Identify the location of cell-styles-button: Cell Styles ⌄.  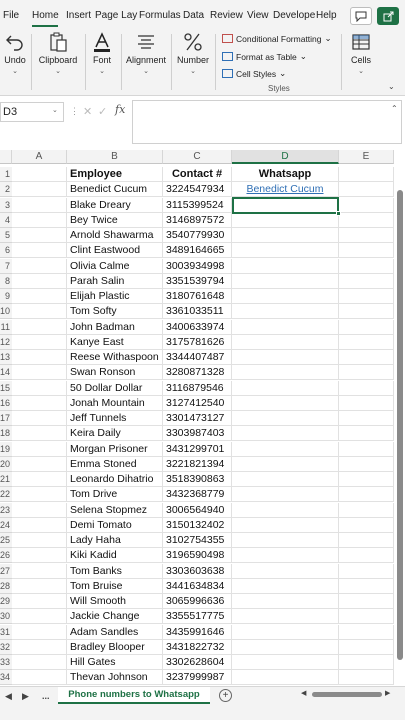
(254, 73).